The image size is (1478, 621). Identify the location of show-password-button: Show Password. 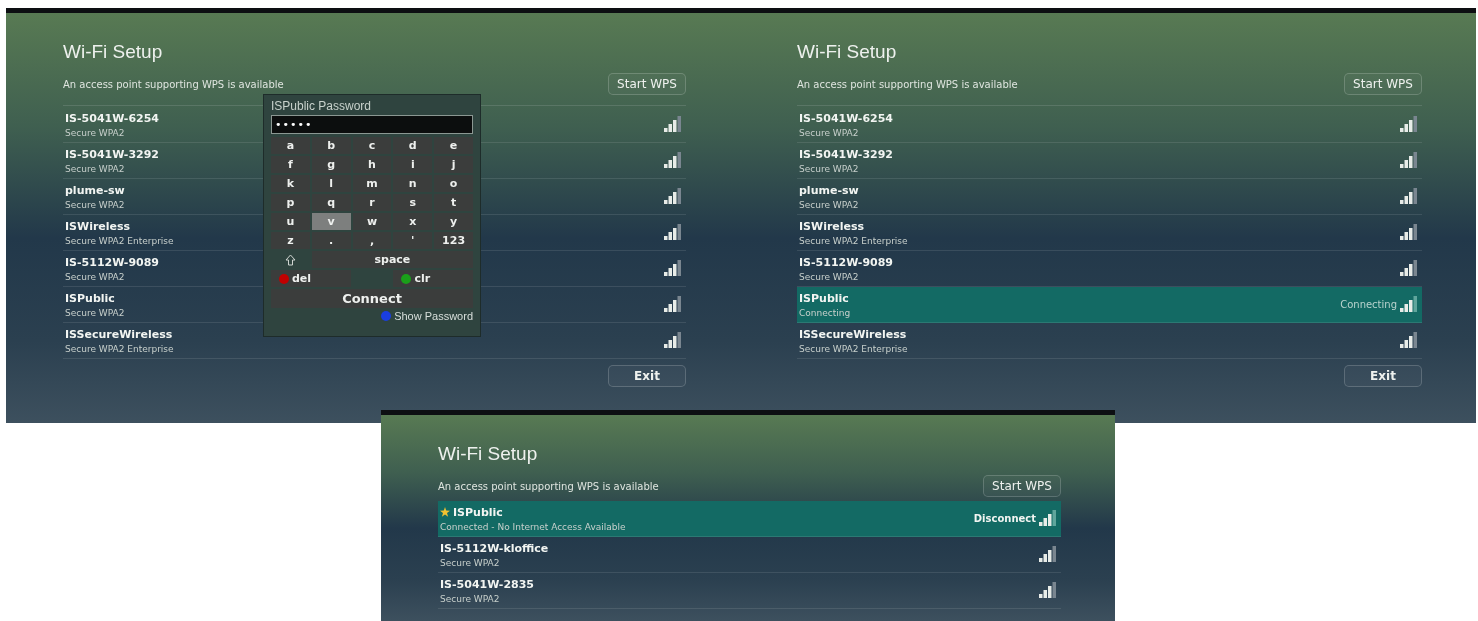
(427, 316).